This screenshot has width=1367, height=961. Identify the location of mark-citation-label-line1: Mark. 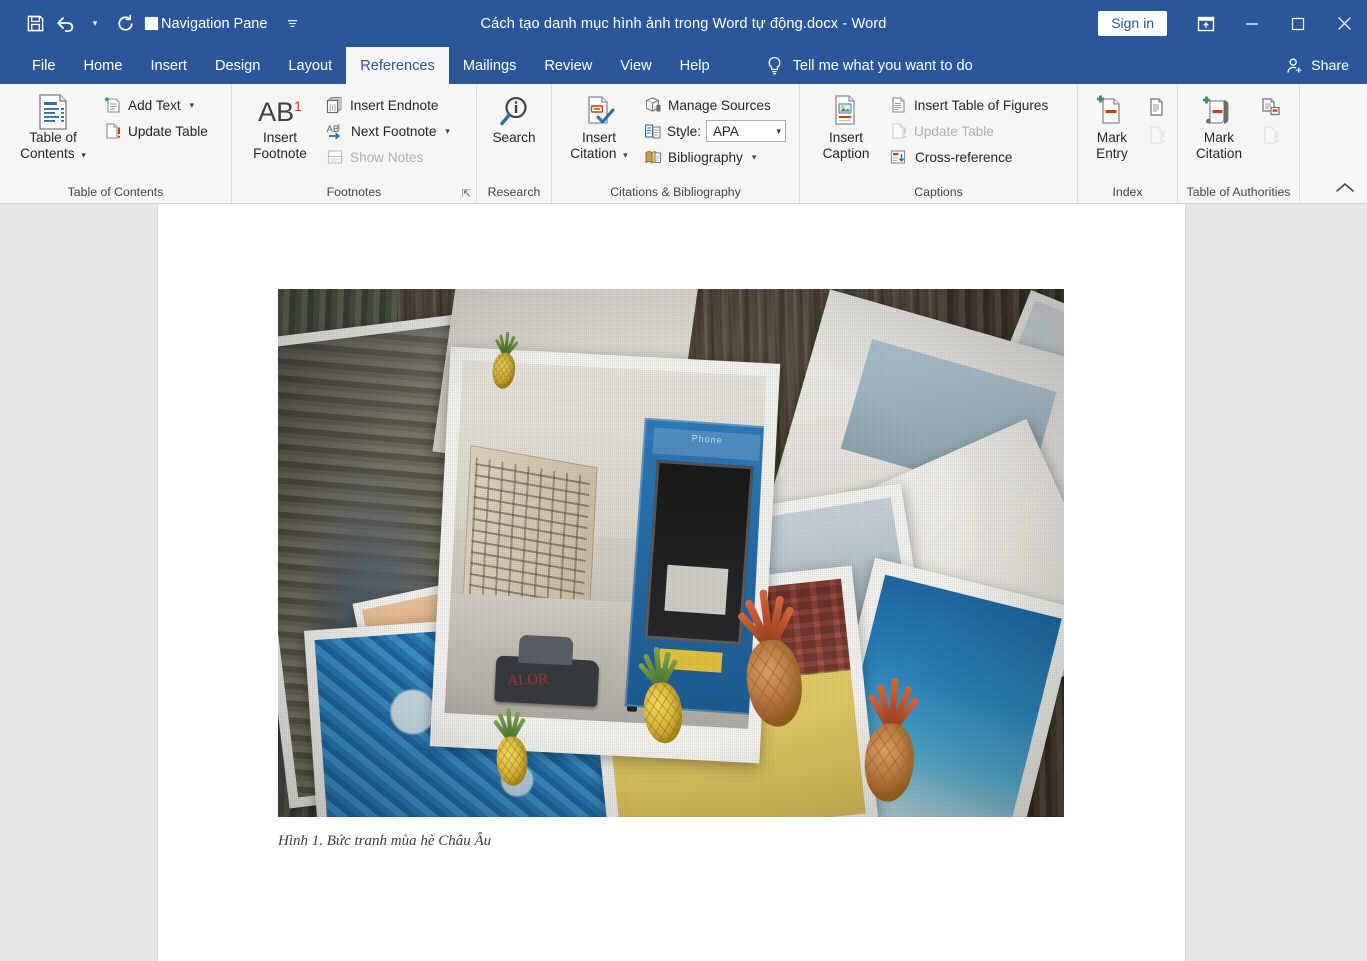
(1219, 137).